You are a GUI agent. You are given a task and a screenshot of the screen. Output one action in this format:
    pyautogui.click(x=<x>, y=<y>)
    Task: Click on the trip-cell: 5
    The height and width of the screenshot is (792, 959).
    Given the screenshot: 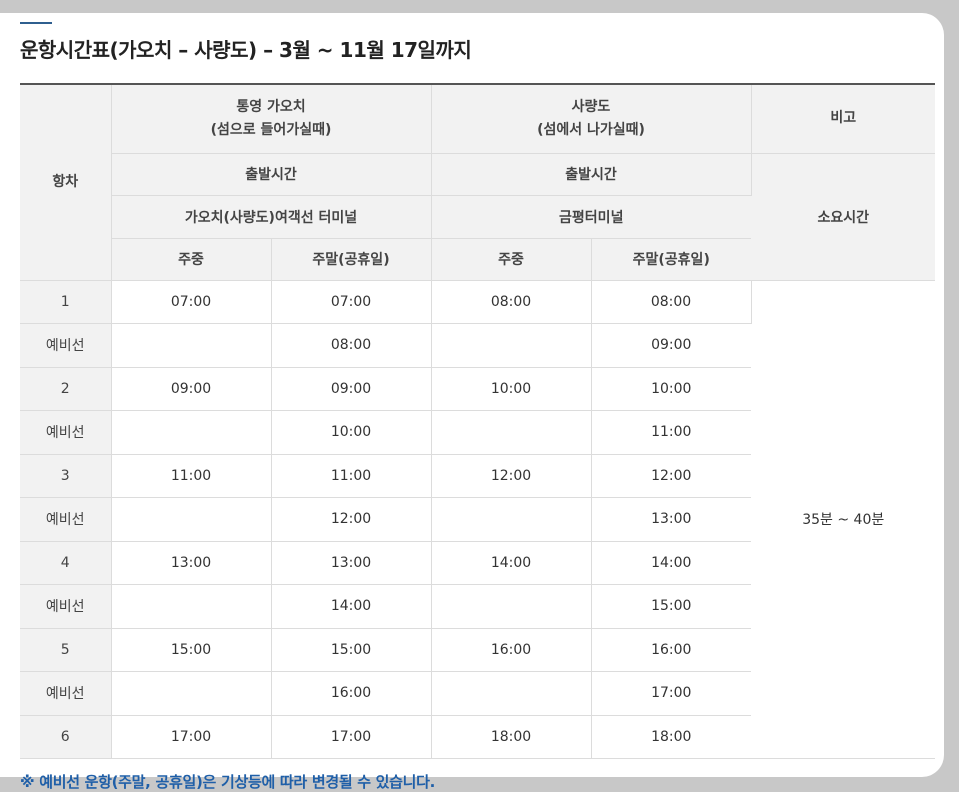 What is the action you would take?
    pyautogui.click(x=66, y=650)
    